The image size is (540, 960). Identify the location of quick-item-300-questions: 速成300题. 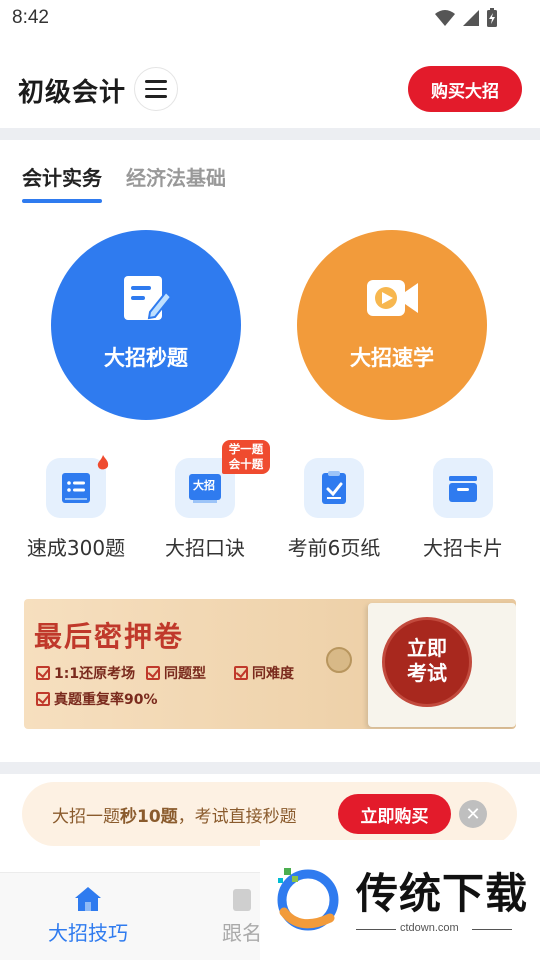
(76, 508).